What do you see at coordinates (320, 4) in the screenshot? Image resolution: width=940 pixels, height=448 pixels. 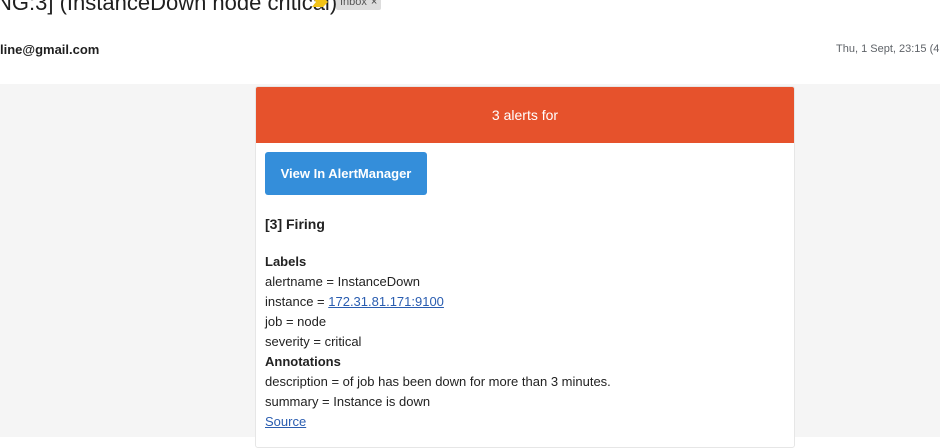 I see `important-marker-icon` at bounding box center [320, 4].